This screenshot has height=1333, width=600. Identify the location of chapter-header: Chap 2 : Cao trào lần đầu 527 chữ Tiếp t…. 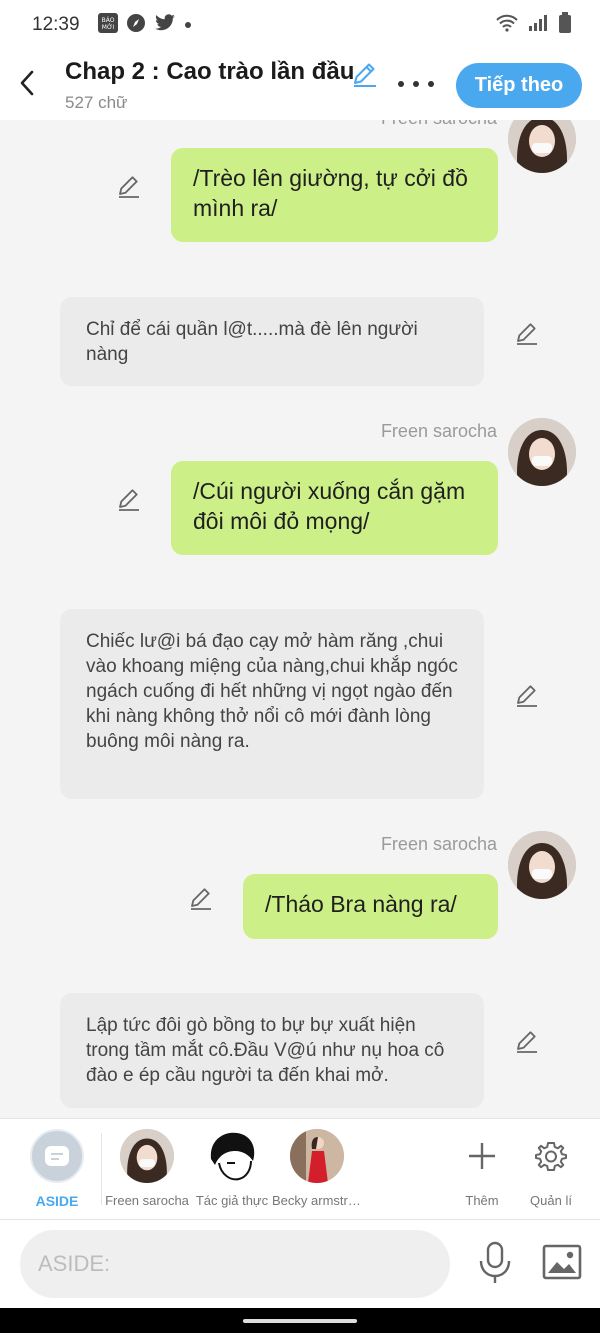
(300, 85).